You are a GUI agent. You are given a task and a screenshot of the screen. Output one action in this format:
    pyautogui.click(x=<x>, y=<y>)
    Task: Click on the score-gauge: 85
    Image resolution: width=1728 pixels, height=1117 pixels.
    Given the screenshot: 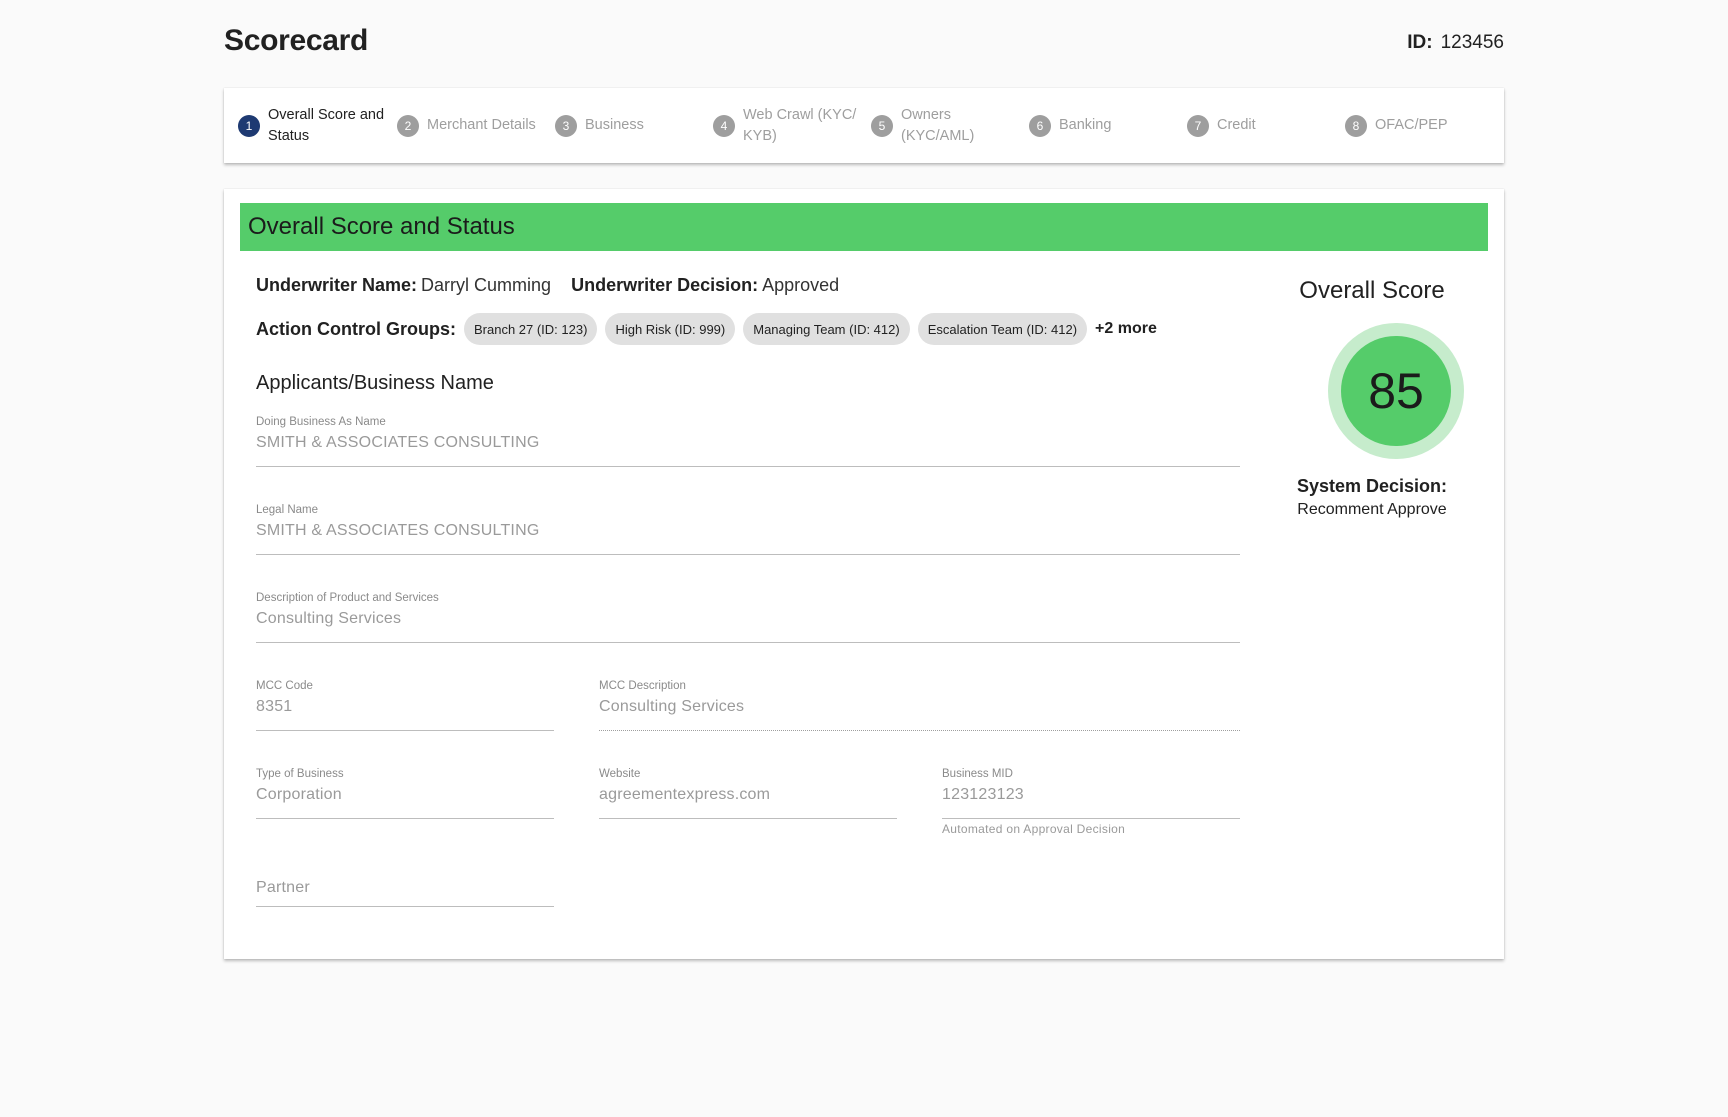 What is the action you would take?
    pyautogui.click(x=1396, y=391)
    